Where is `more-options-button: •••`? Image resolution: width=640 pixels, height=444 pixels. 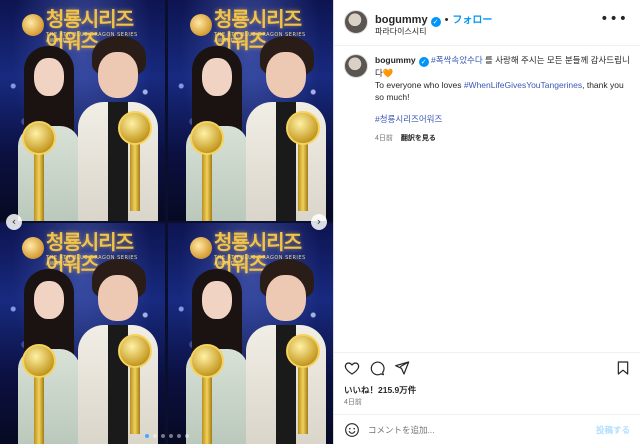
more-options-button: ••• is located at coordinates (614, 19).